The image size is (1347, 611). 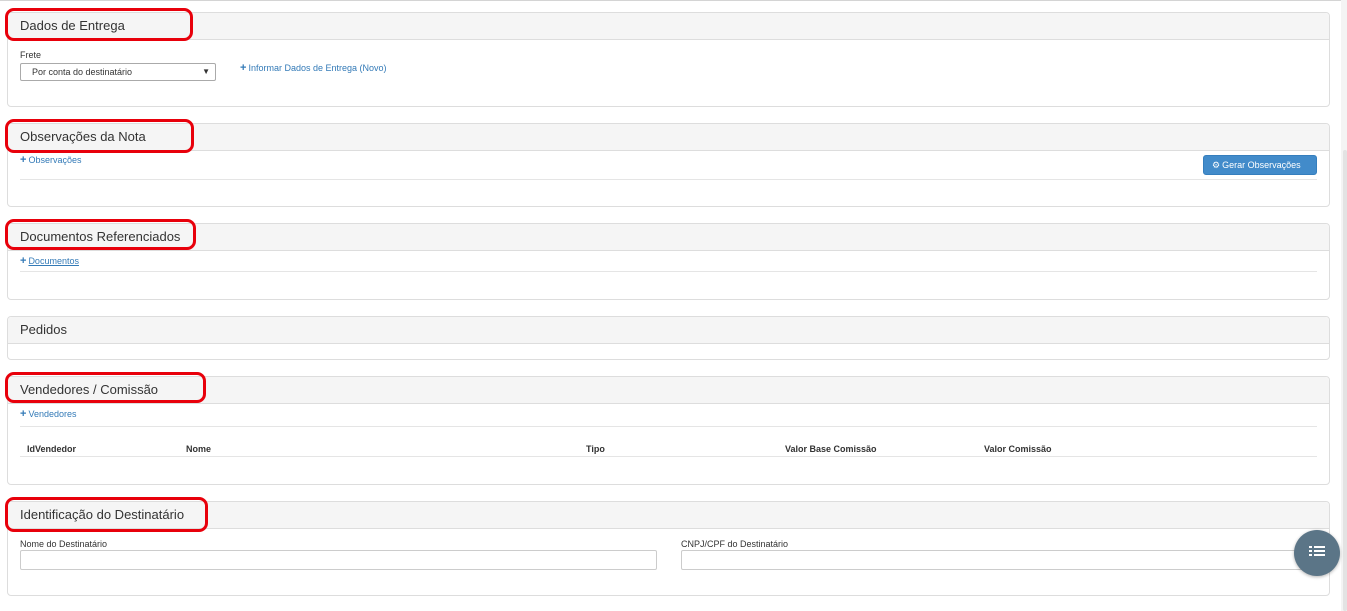 What do you see at coordinates (206, 71) in the screenshot?
I see `caret-down-icon: ▼` at bounding box center [206, 71].